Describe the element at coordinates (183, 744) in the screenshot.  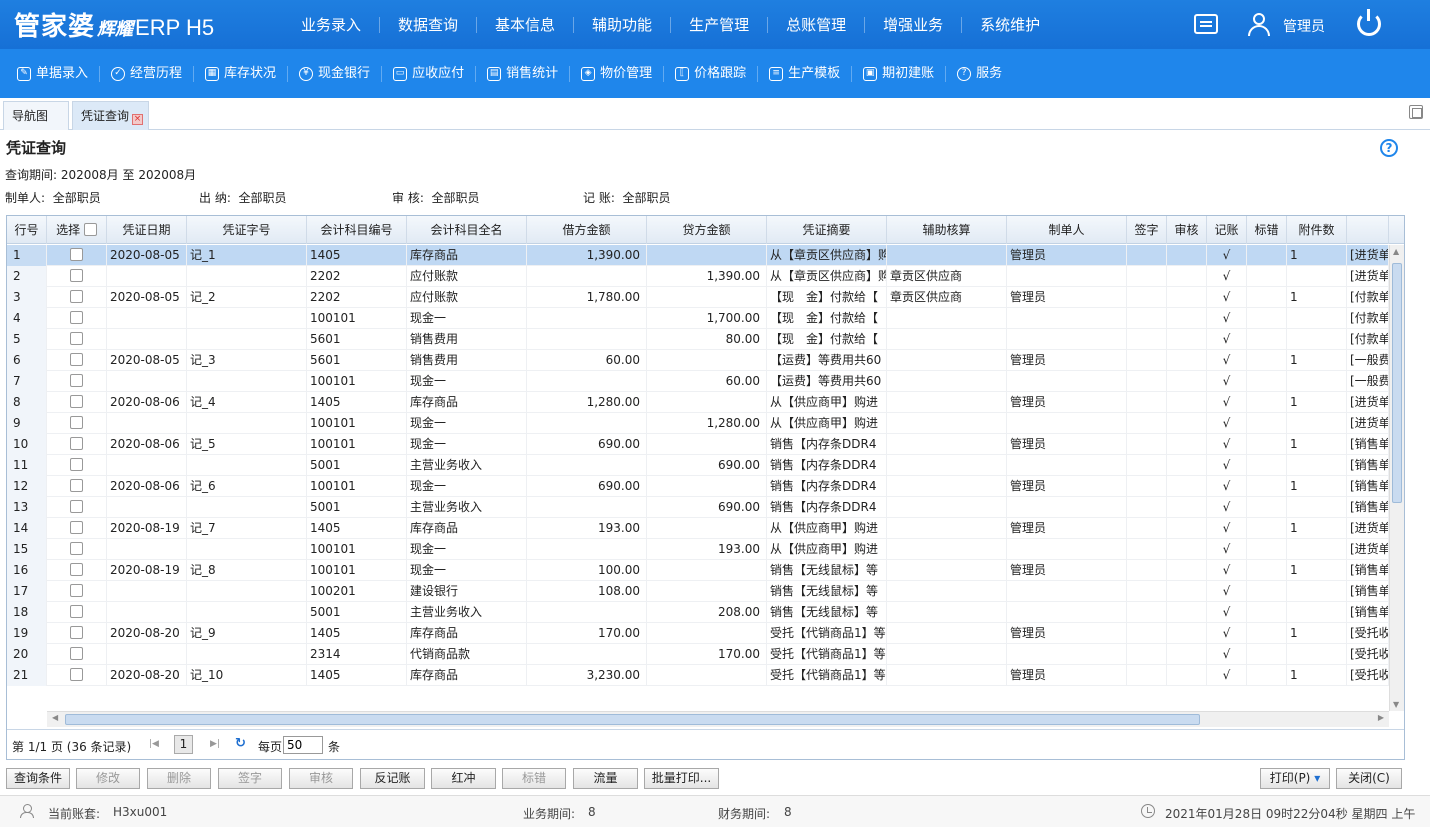
I see `page-number-button: 1` at that location.